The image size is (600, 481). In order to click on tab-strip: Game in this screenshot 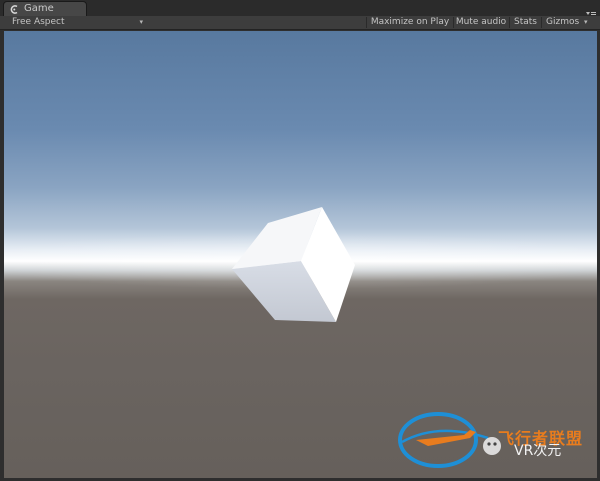, I will do `click(300, 8)`.